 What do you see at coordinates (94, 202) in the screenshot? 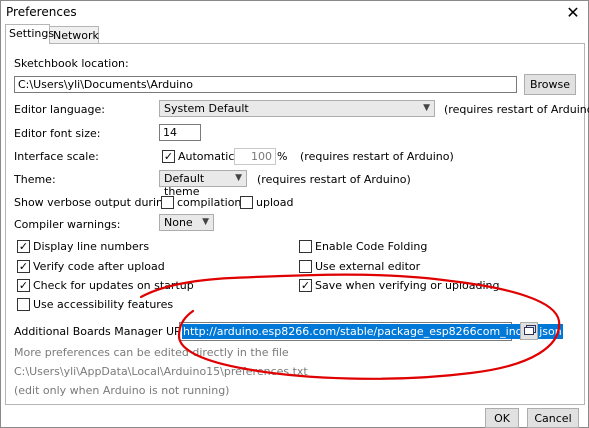
I see `verbose-label: Show verbose output during:` at bounding box center [94, 202].